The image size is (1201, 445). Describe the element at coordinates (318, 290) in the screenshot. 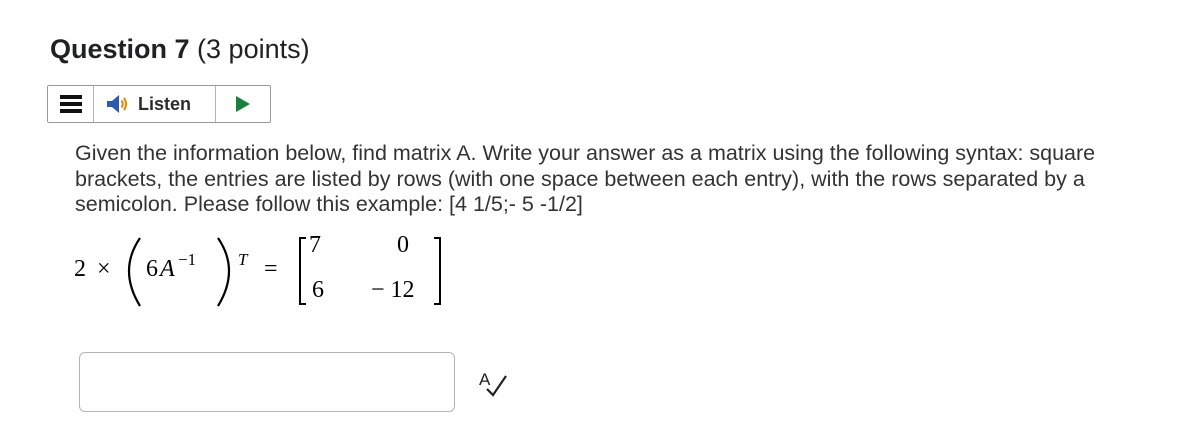

I see `matrix-cell-r2c1: 6` at that location.